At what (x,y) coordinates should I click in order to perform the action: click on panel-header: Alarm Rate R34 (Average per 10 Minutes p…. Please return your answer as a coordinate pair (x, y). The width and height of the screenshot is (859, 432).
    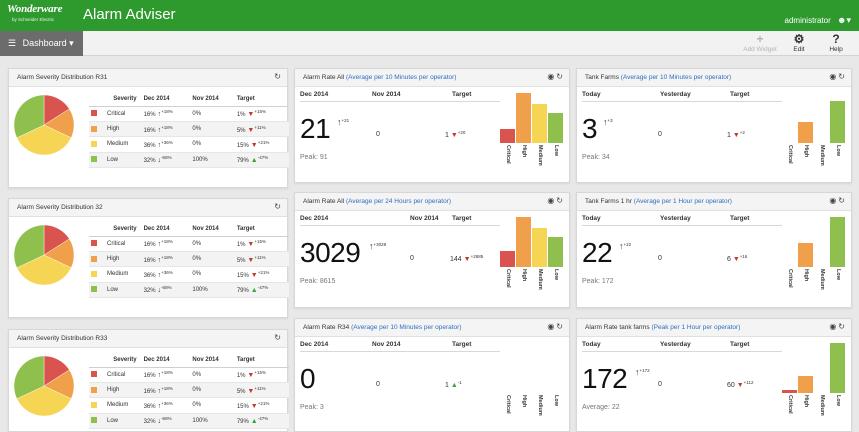
    Looking at the image, I should click on (432, 328).